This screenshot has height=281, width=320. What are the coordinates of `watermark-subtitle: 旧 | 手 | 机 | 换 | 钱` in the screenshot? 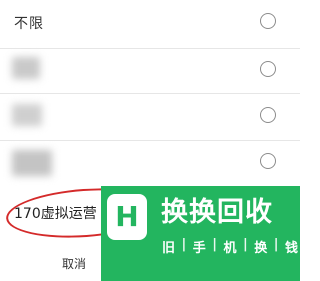 It's located at (230, 246).